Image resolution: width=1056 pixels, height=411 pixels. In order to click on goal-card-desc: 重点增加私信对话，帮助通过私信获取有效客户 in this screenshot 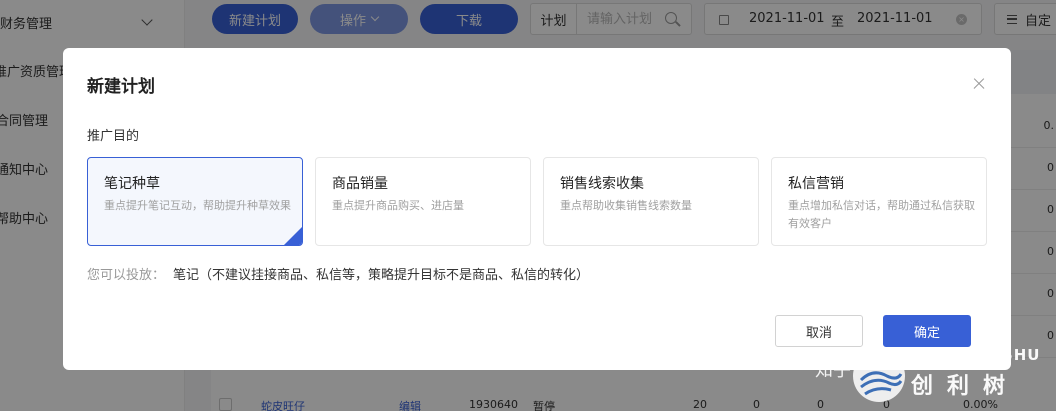, I will do `click(881, 214)`.